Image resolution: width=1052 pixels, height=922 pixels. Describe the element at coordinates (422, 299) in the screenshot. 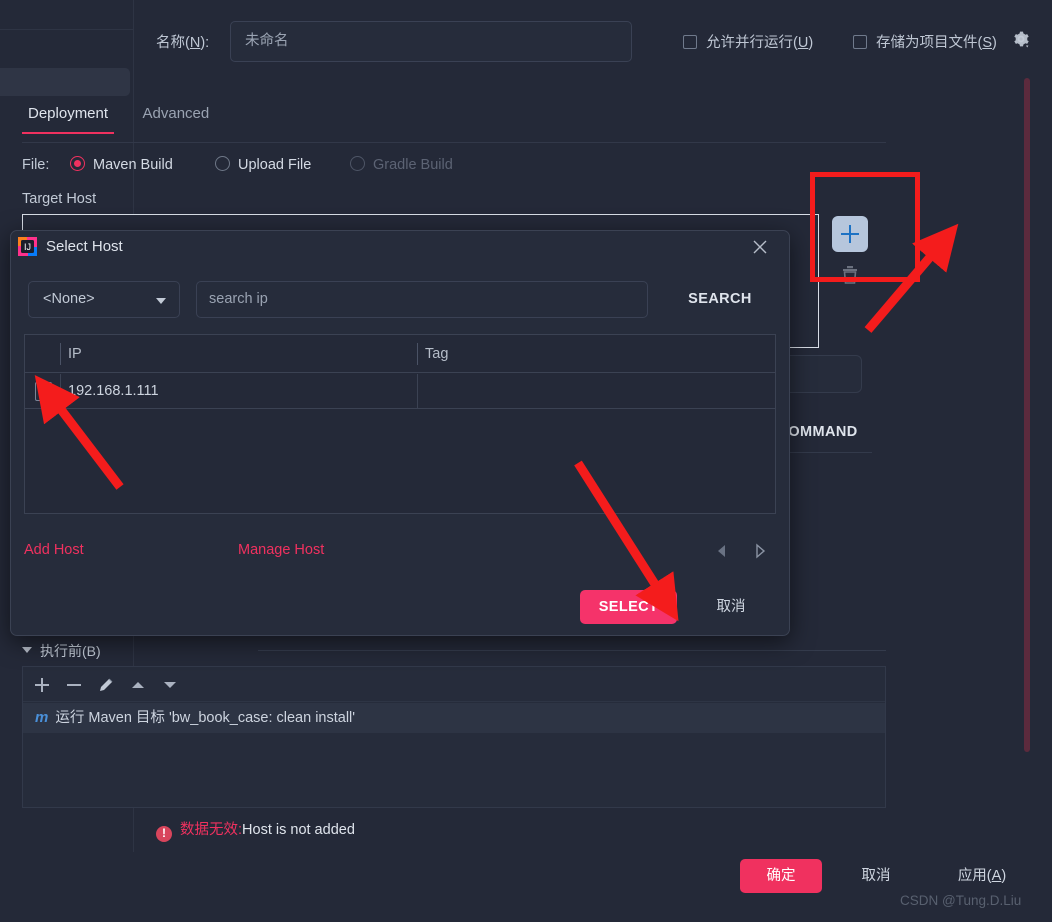

I see `search-ip-input: search ip` at that location.